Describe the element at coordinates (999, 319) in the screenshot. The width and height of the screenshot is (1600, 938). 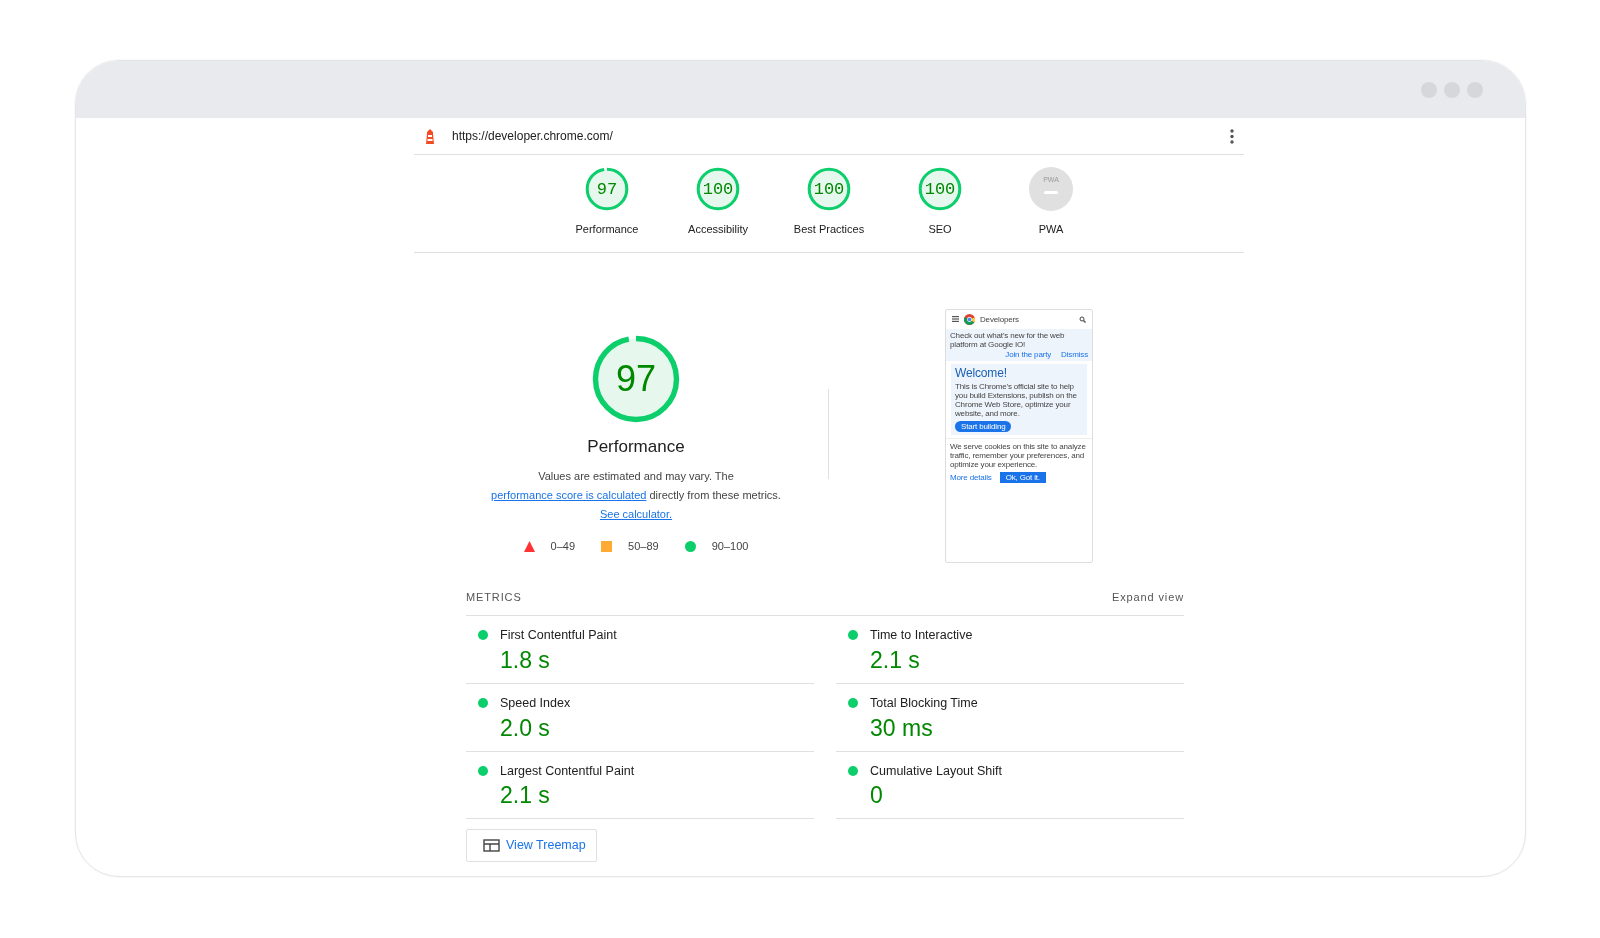
I see `site-brand: Developers` at that location.